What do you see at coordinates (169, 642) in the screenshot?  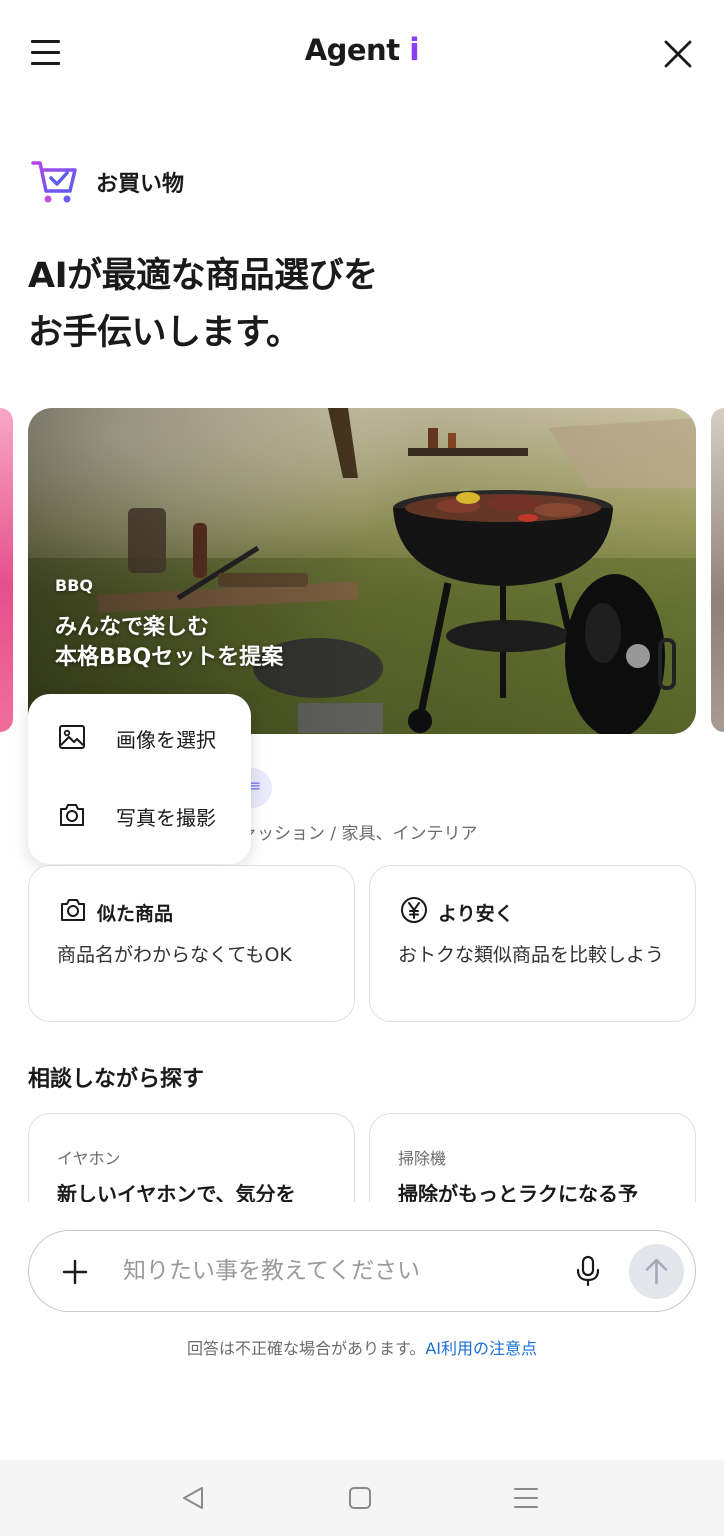 I see `hero-title: みんなで楽しむ 本格BBQセットを提案` at bounding box center [169, 642].